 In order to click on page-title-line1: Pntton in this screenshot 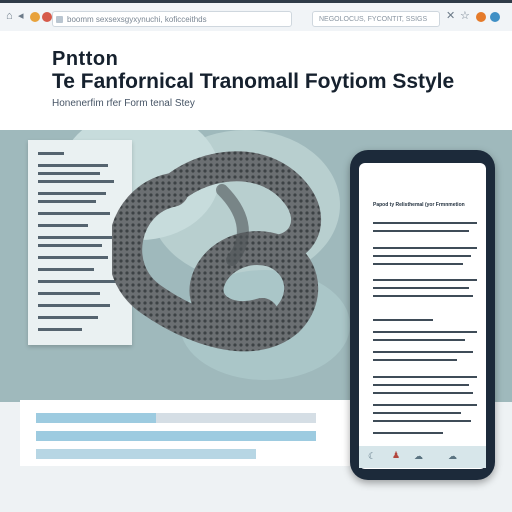, I will do `click(85, 59)`.